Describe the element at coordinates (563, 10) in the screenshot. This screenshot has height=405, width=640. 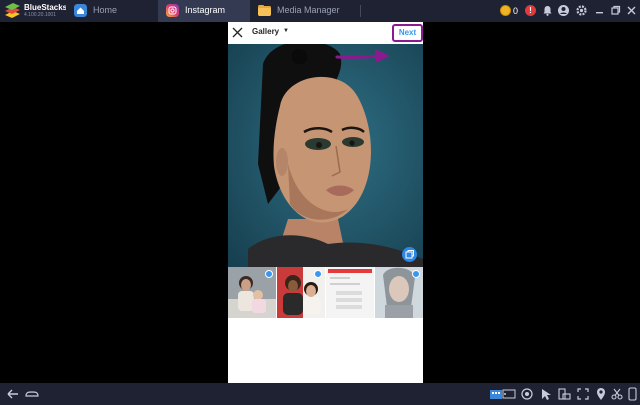
I see `account-icon` at that location.